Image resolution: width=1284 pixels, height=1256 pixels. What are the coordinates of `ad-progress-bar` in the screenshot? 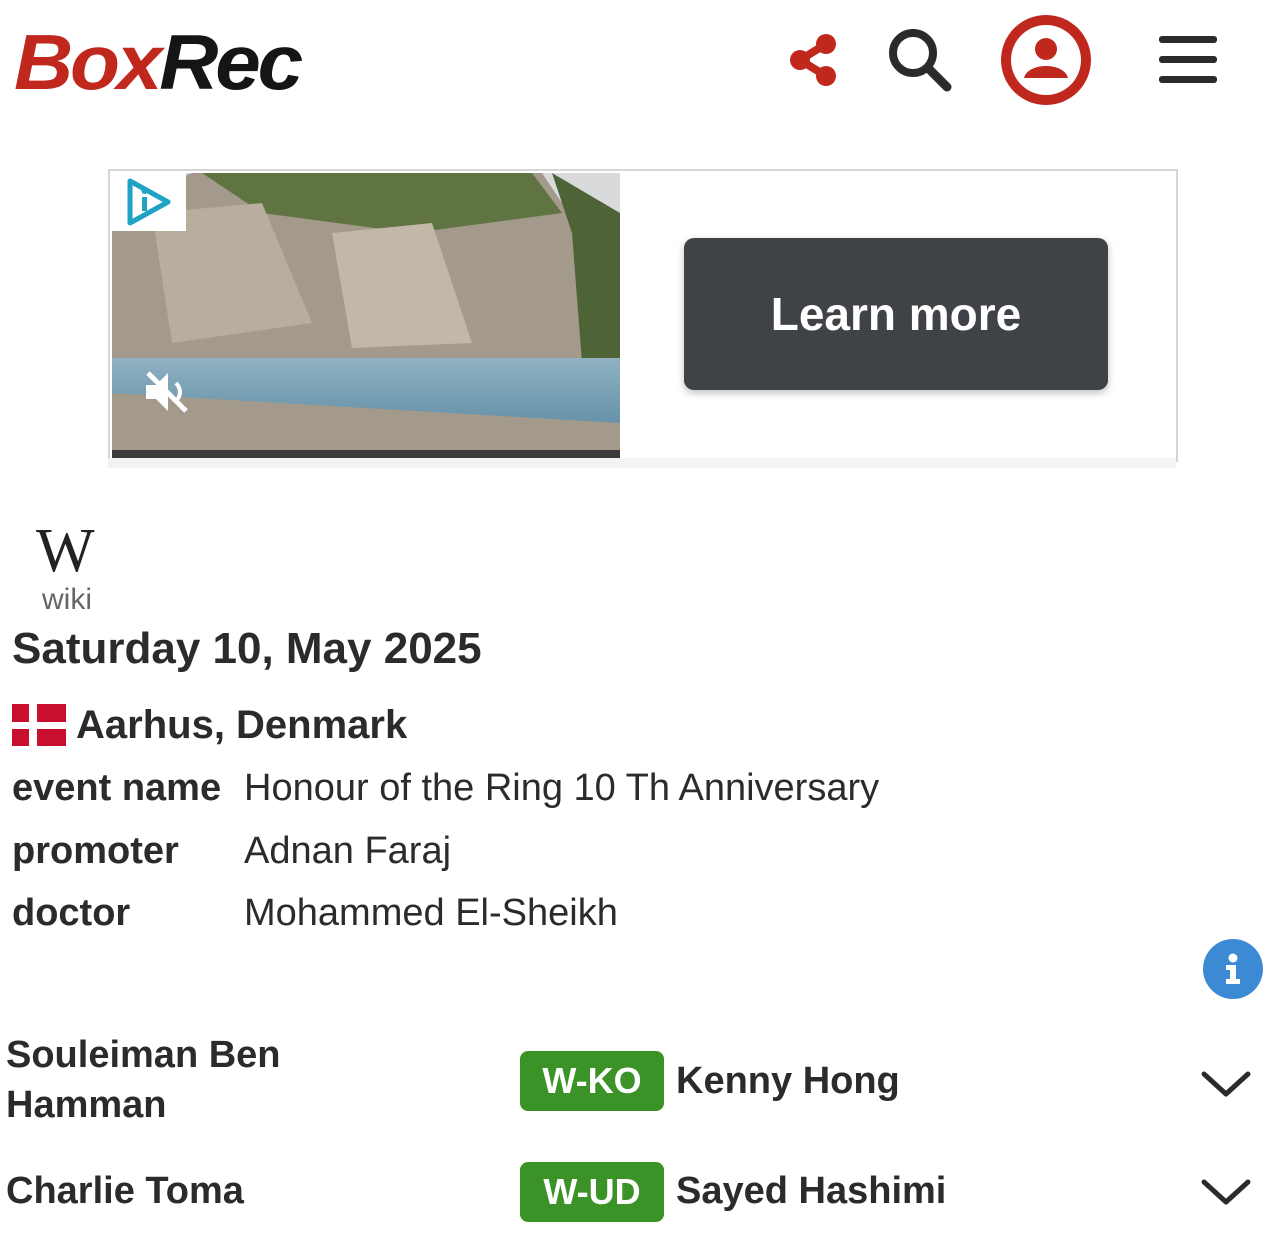 It's located at (366, 454).